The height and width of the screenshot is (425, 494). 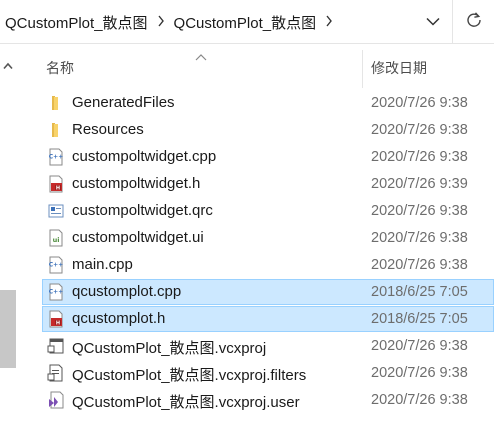 What do you see at coordinates (8, 66) in the screenshot?
I see `scroll-up-icon` at bounding box center [8, 66].